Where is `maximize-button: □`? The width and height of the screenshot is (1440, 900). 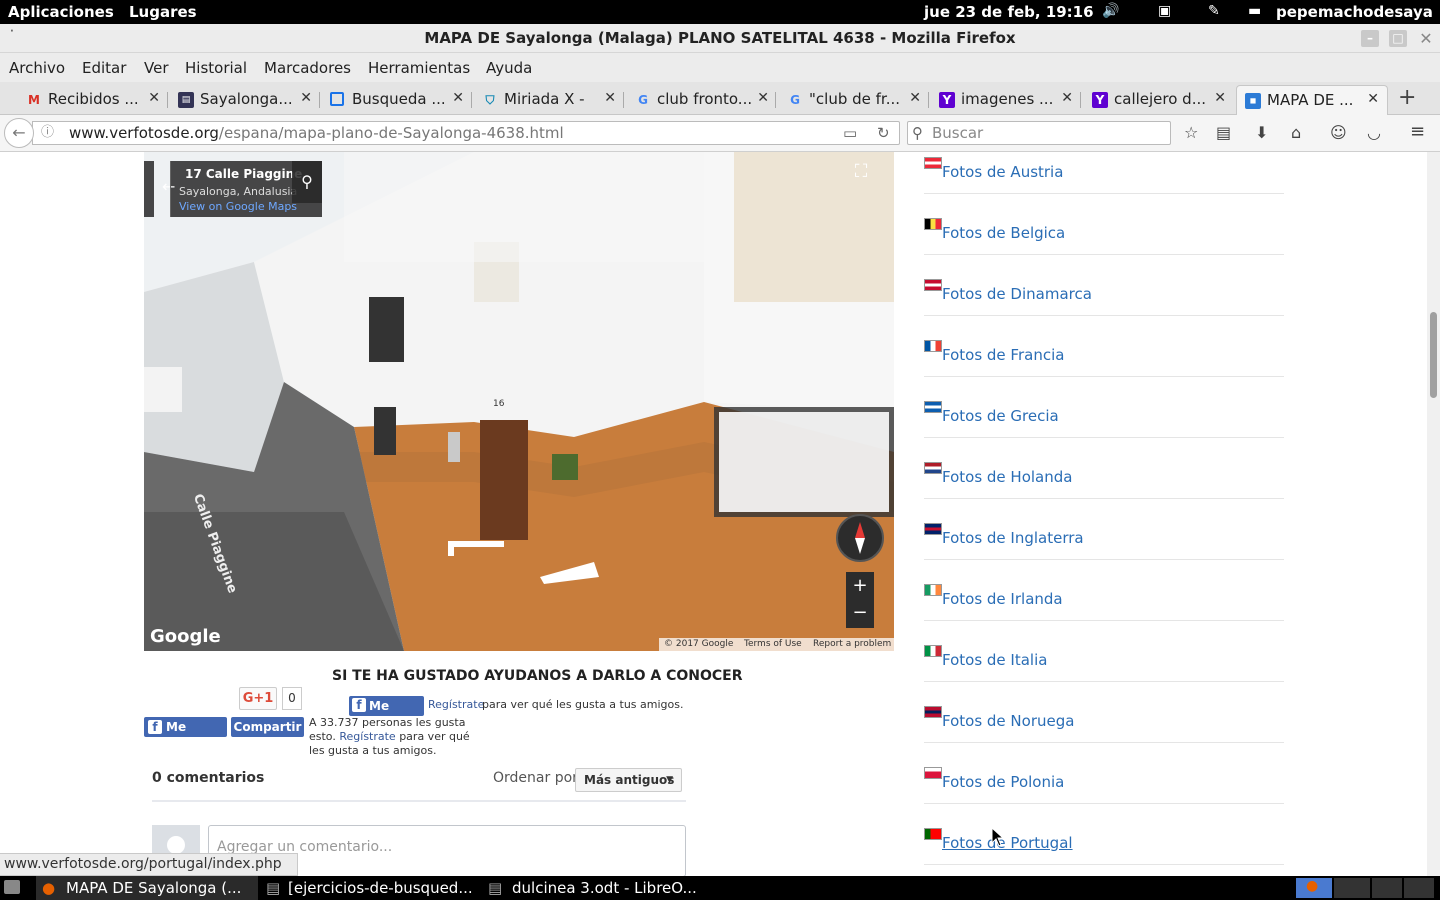 maximize-button: □ is located at coordinates (1398, 38).